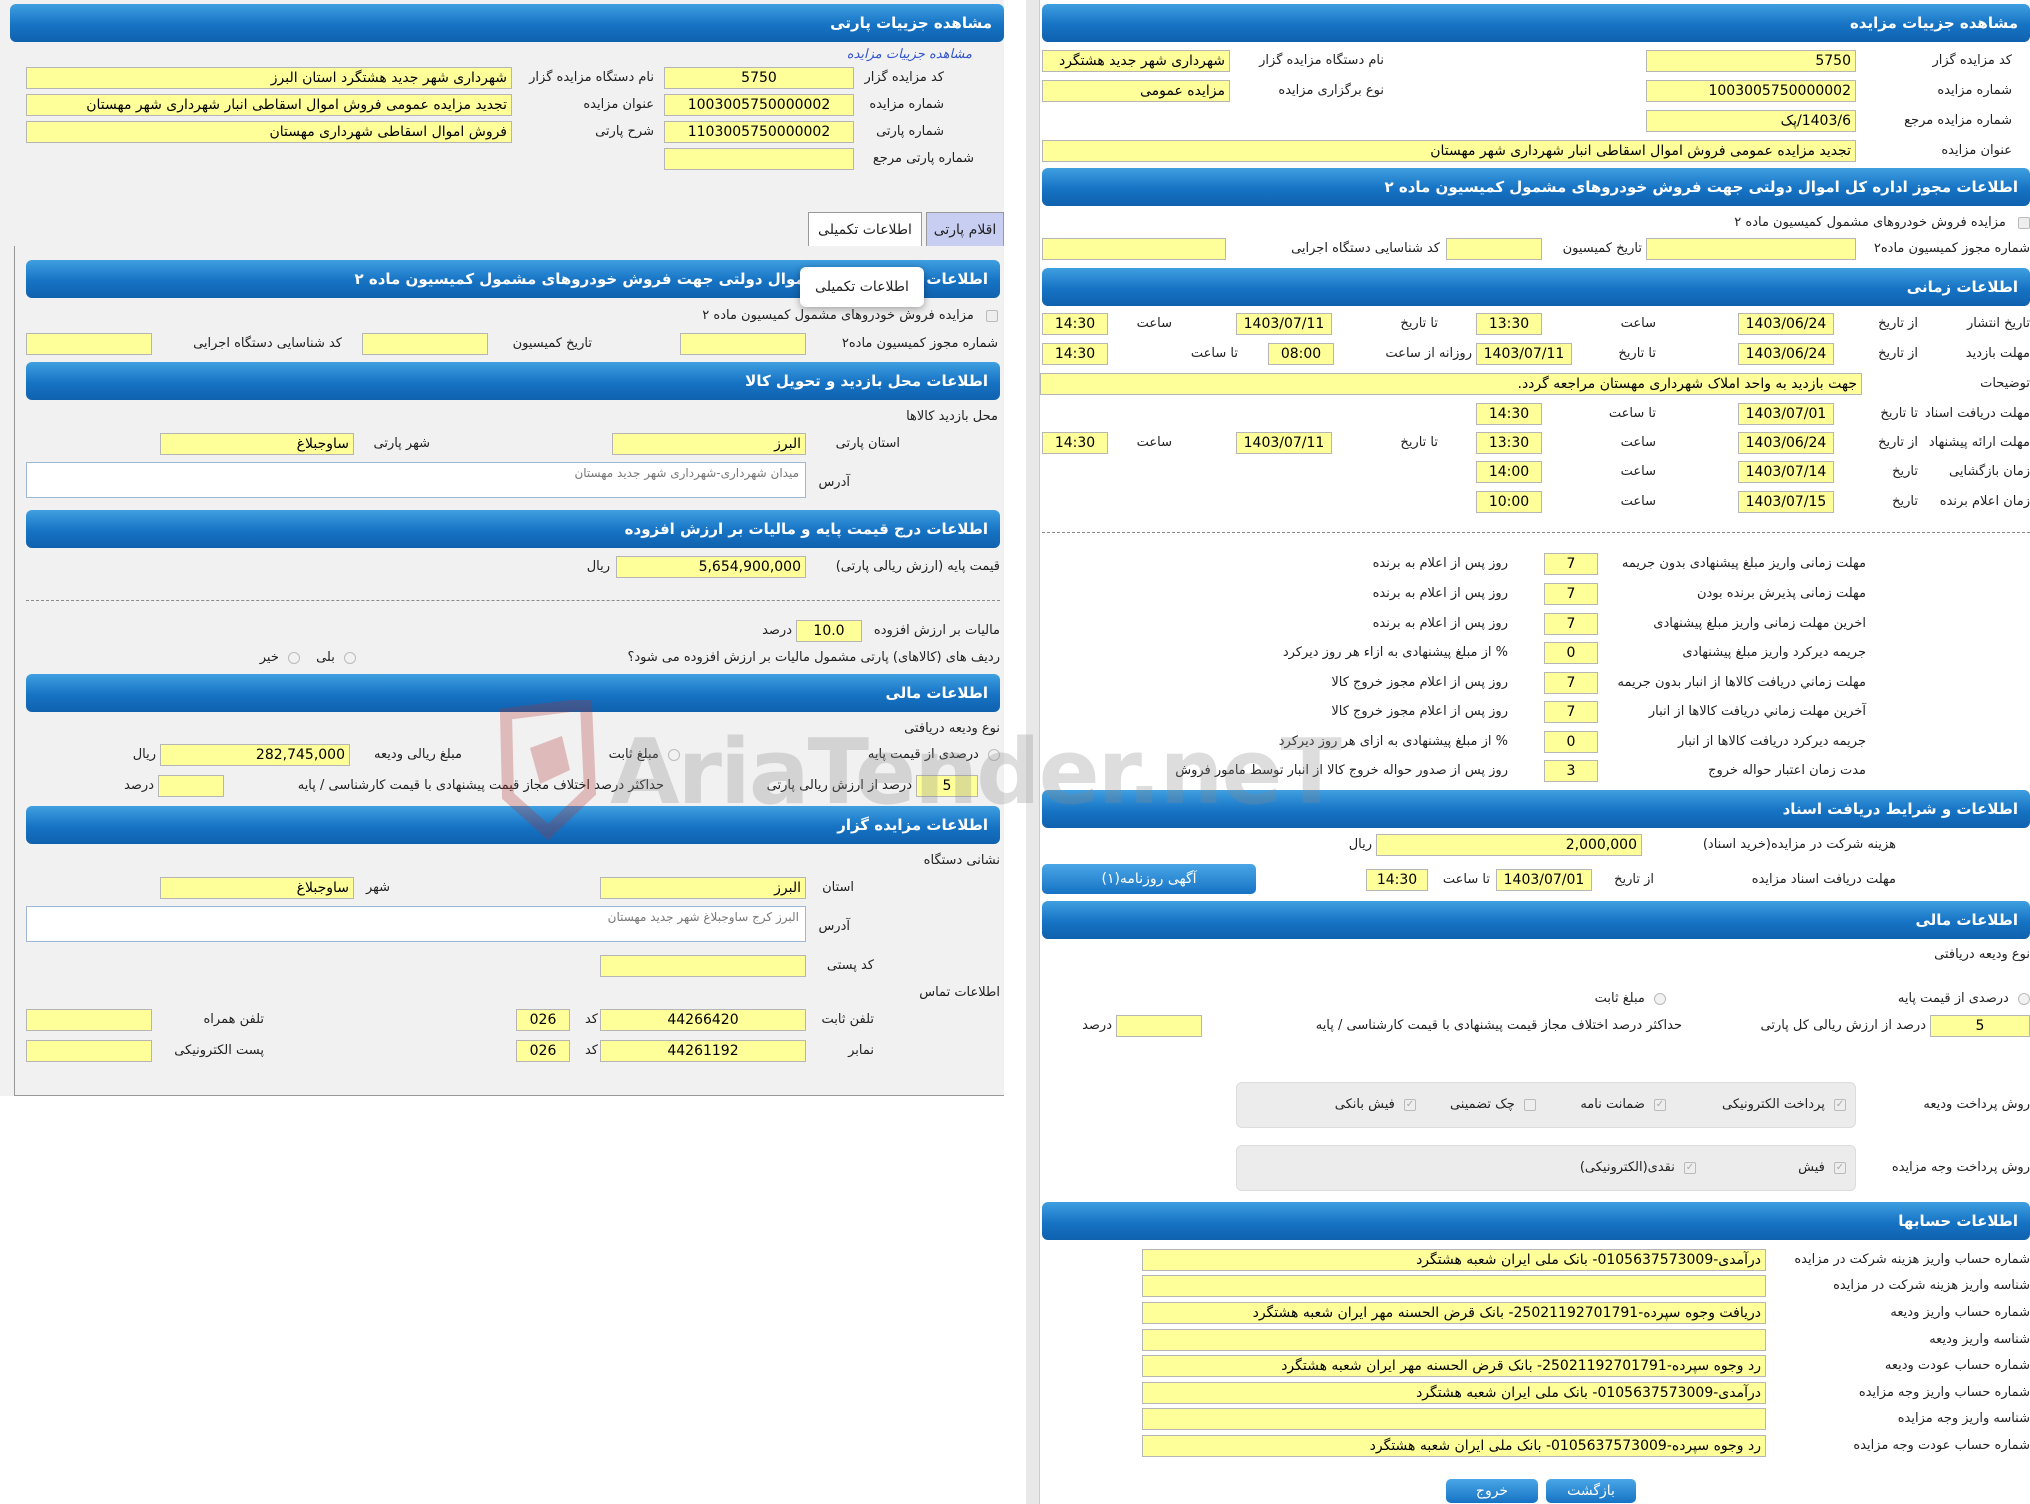  Describe the element at coordinates (861, 1050) in the screenshot. I see `fax-label: نمابر` at that location.